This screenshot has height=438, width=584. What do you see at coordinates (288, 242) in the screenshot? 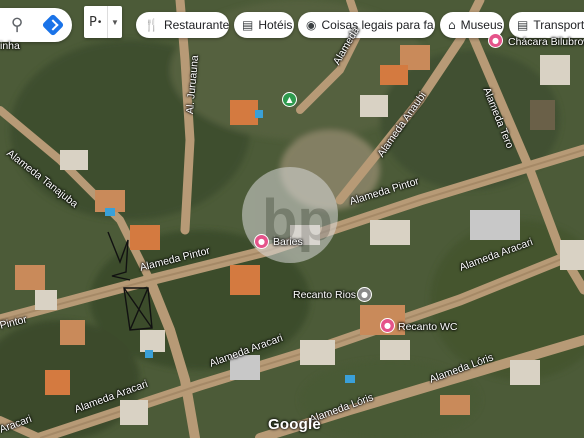
I see `poi-label-baries: Baries` at bounding box center [288, 242].